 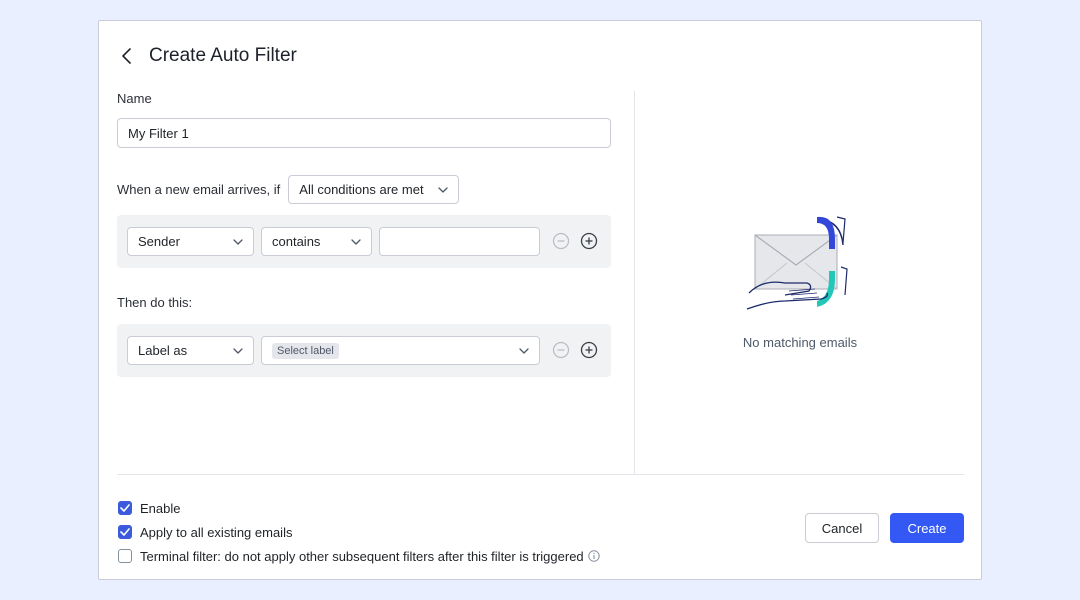 I want to click on condition-operator-select: contains, so click(x=316, y=241).